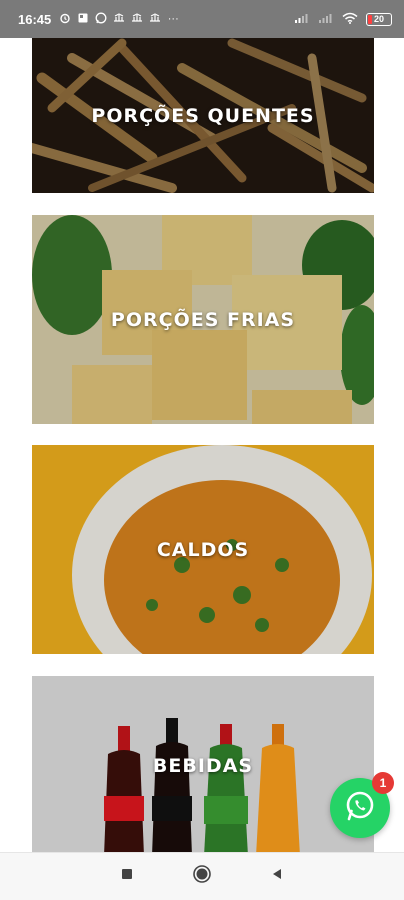  I want to click on home-button, so click(202, 877).